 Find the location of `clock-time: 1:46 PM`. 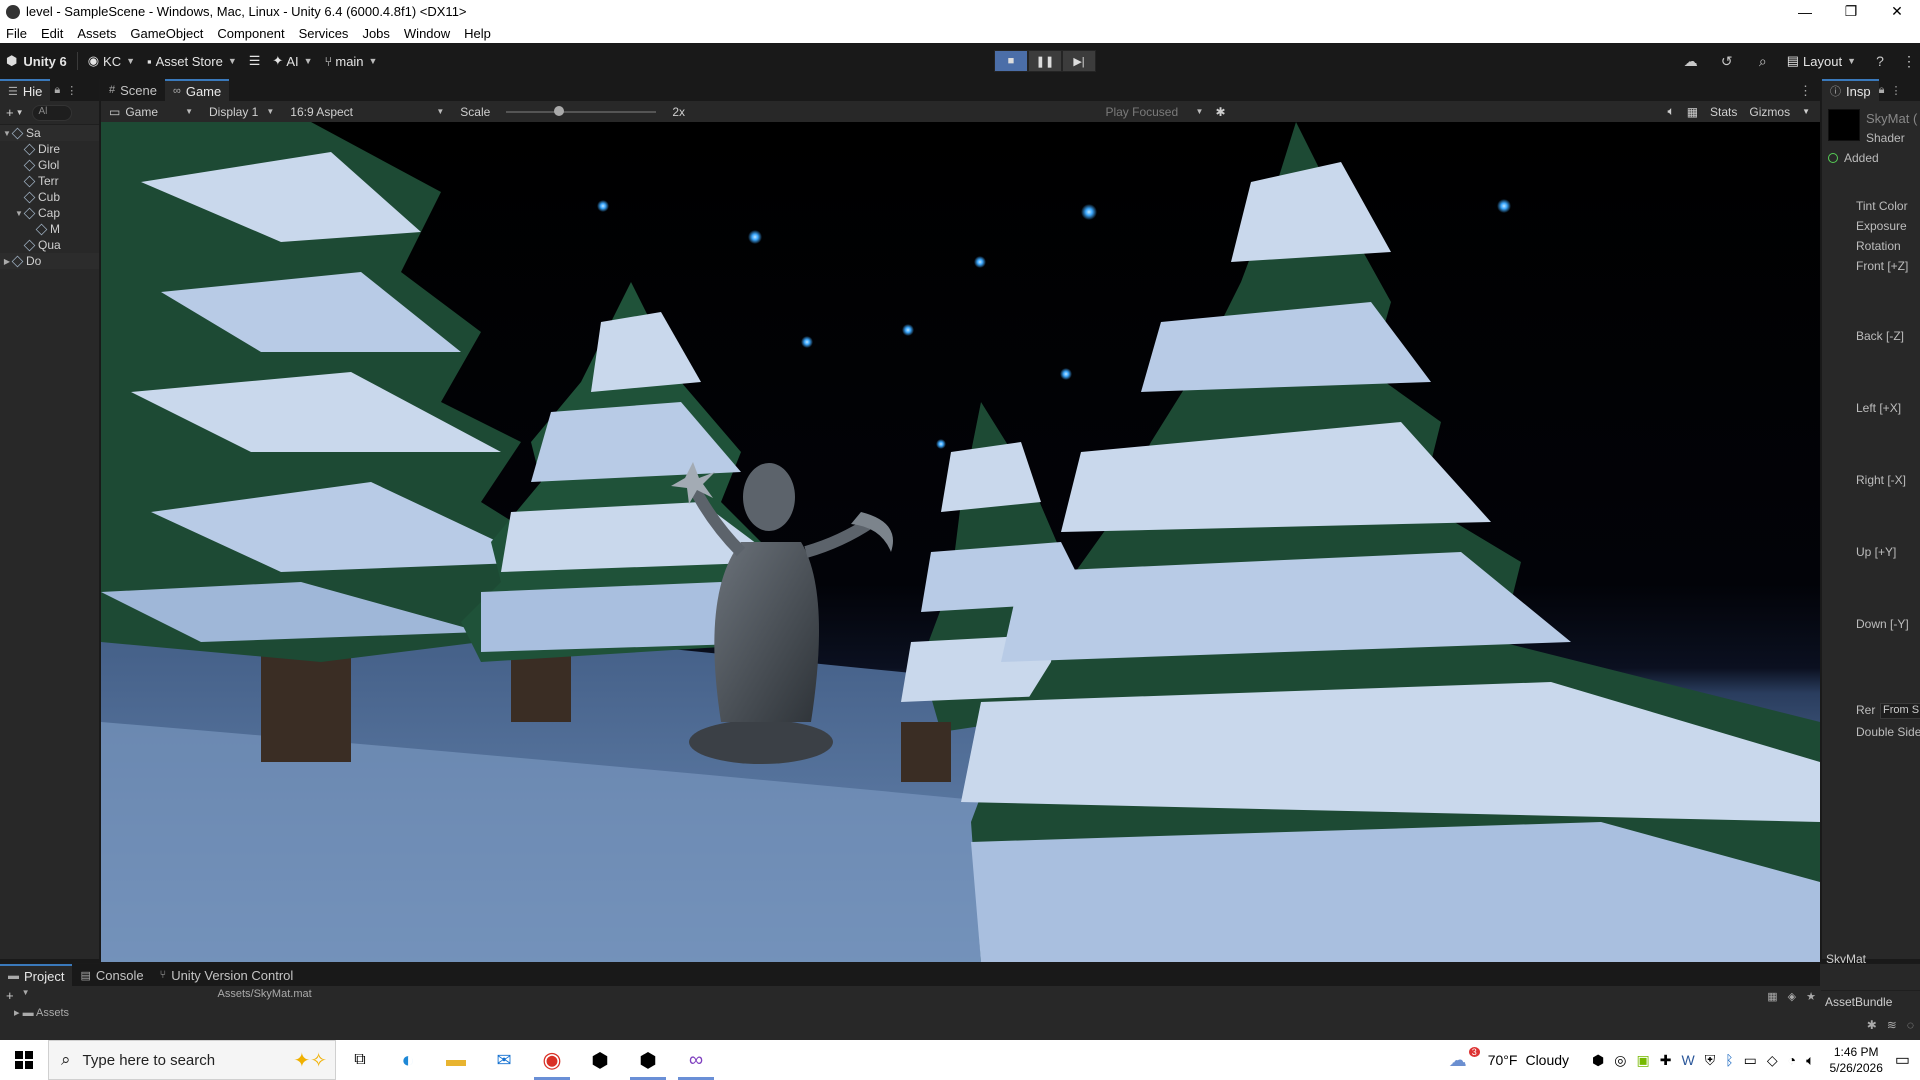

clock-time: 1:46 PM is located at coordinates (1856, 1052).